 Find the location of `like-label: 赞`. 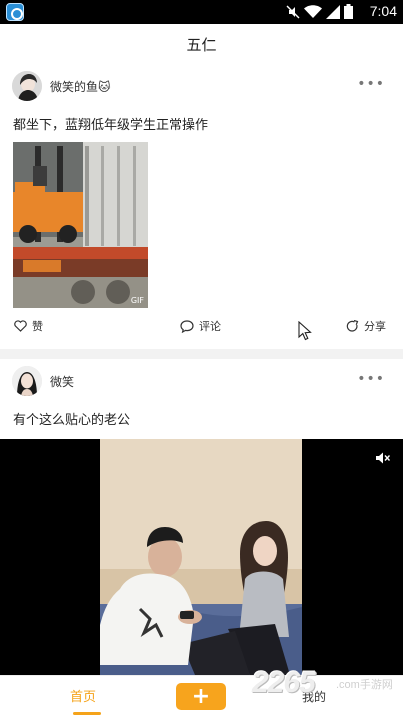

like-label: 赞 is located at coordinates (37, 326).